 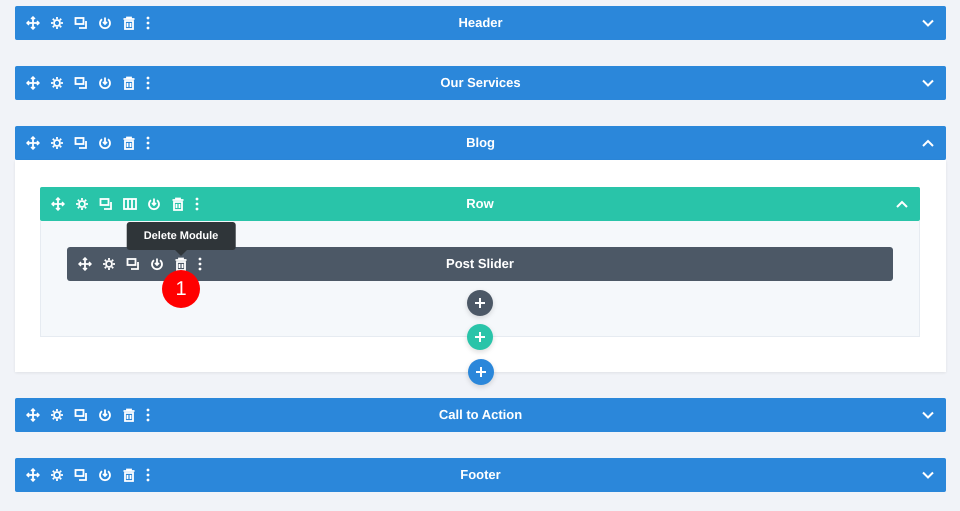 What do you see at coordinates (480, 23) in the screenshot?
I see `section-title: Header` at bounding box center [480, 23].